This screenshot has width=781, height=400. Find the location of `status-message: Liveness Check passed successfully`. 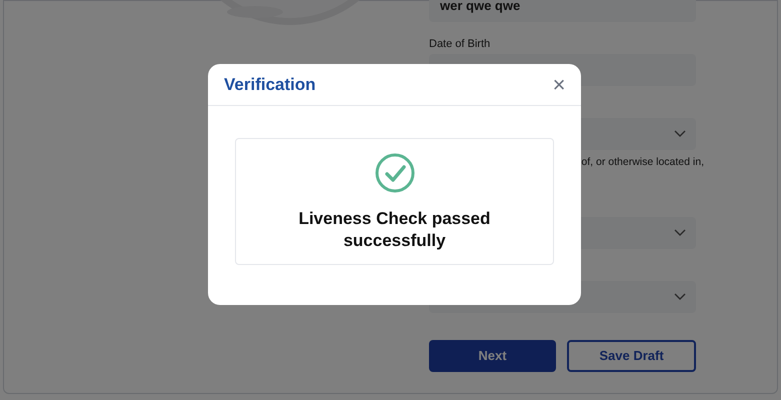

status-message: Liveness Check passed successfully is located at coordinates (395, 230).